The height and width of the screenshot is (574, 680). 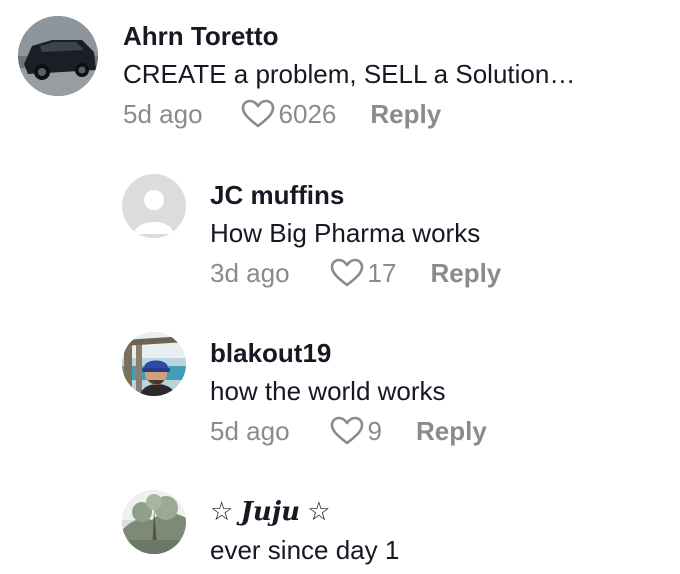 What do you see at coordinates (222, 511) in the screenshot?
I see `star-left: ☆` at bounding box center [222, 511].